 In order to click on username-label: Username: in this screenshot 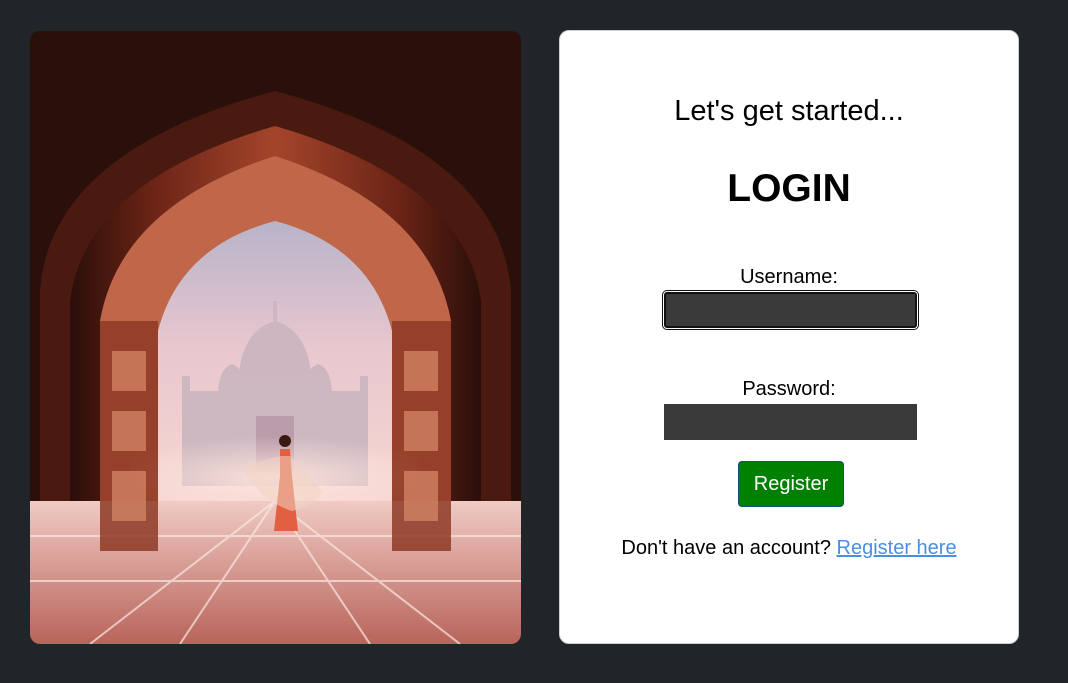, I will do `click(789, 277)`.